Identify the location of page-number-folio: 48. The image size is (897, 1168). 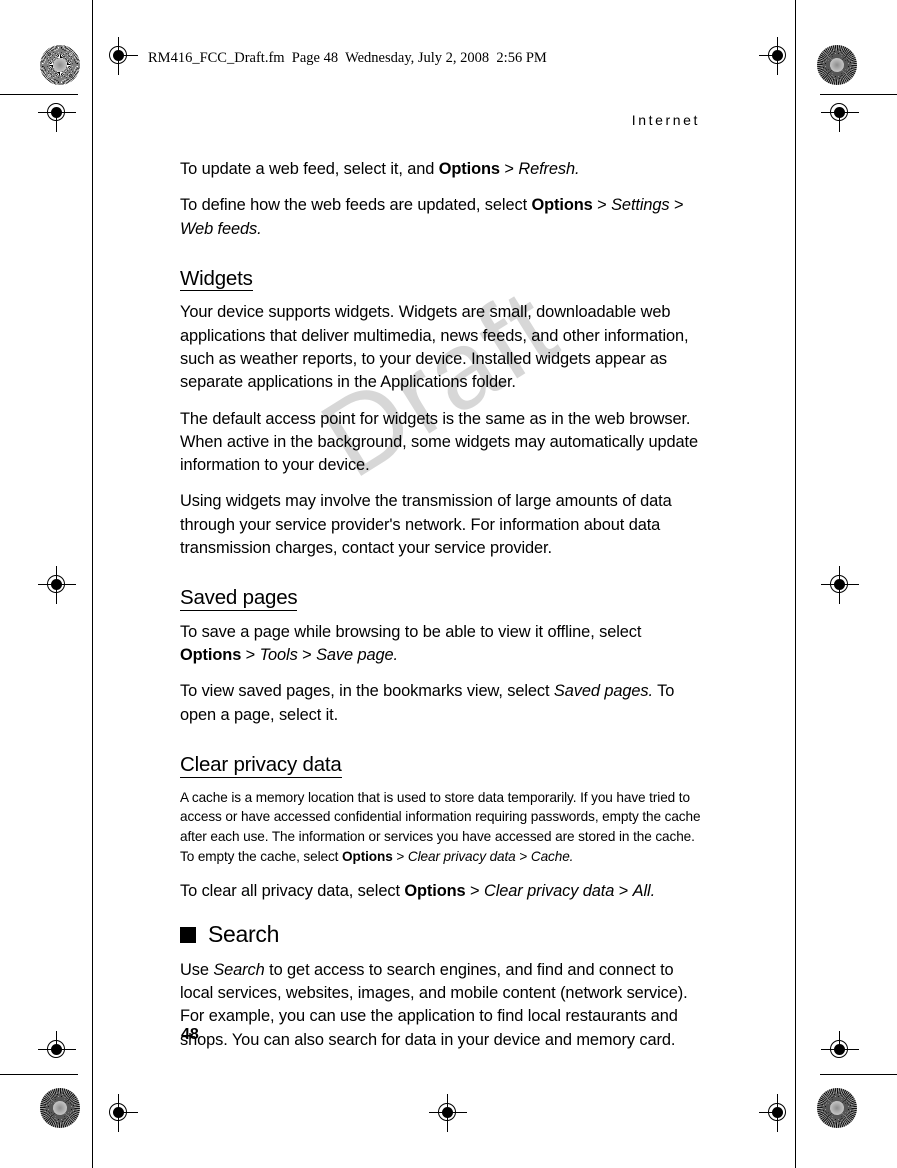
(190, 1034).